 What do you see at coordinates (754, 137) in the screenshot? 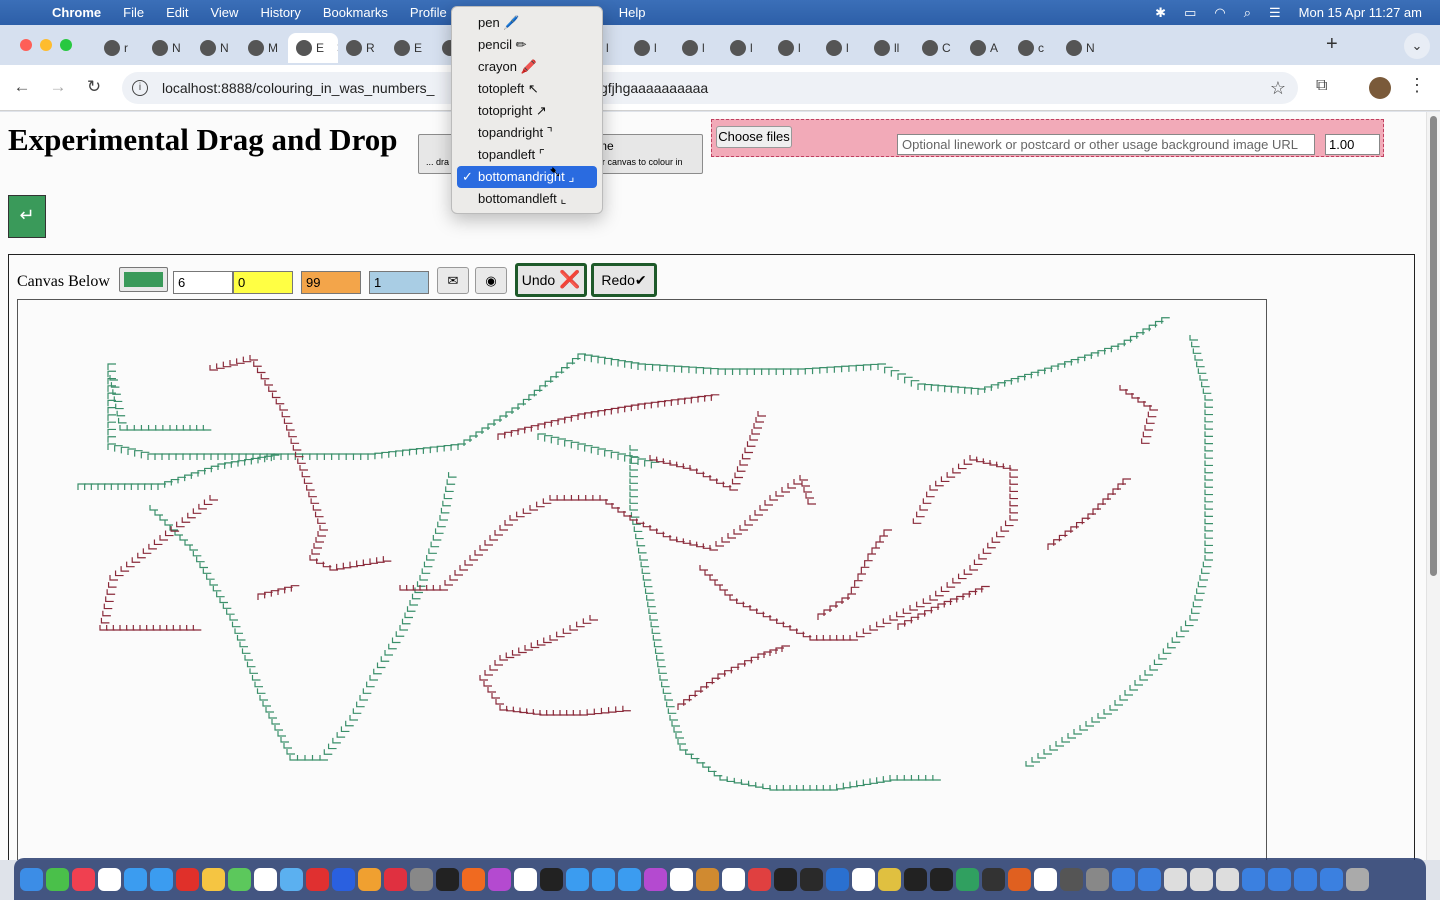
I see `choose-files-button: Choose files` at bounding box center [754, 137].